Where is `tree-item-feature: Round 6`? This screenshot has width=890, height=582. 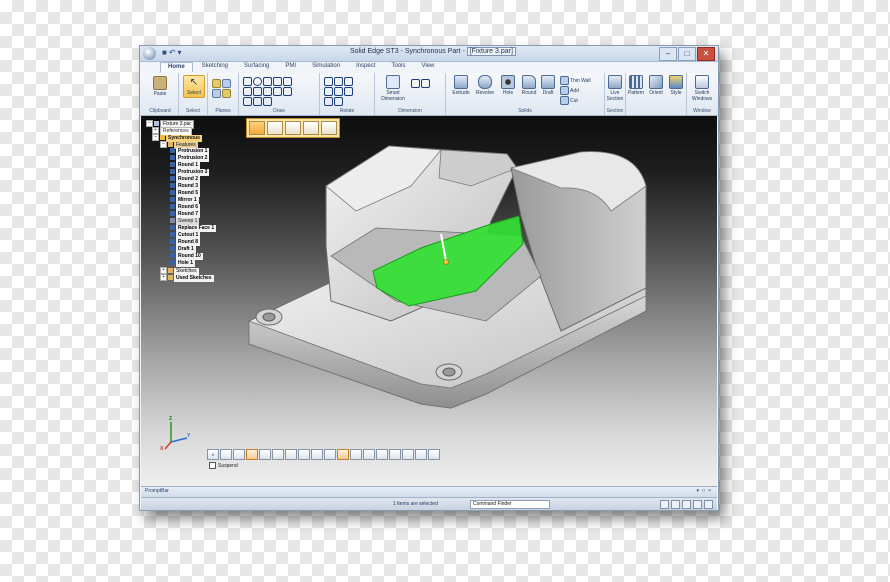
tree-item-feature: Round 6 is located at coordinates (201, 207).